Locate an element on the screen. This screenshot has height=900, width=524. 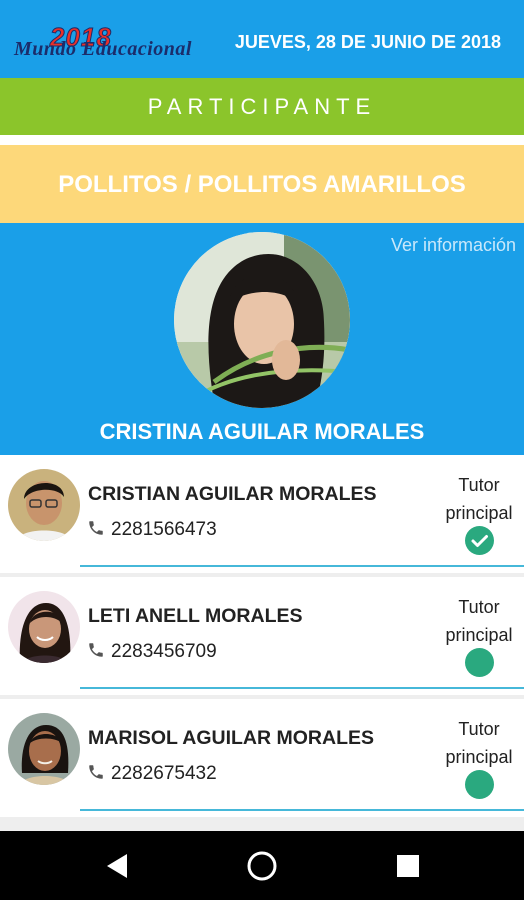
section-title: PARTICIPANTE is located at coordinates (262, 106).